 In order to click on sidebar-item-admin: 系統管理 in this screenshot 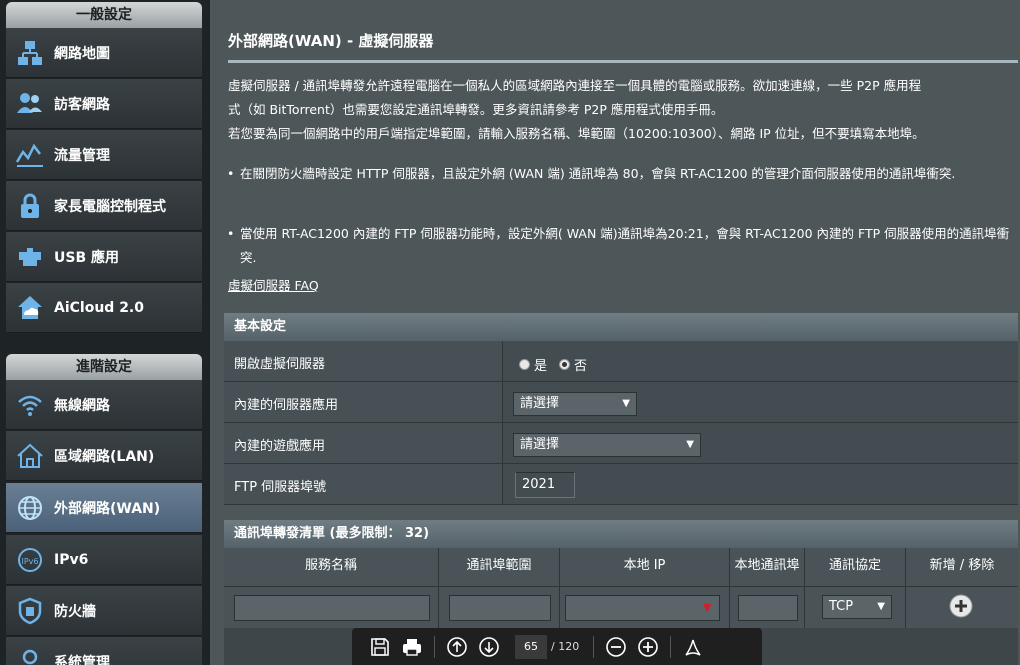, I will do `click(104, 651)`.